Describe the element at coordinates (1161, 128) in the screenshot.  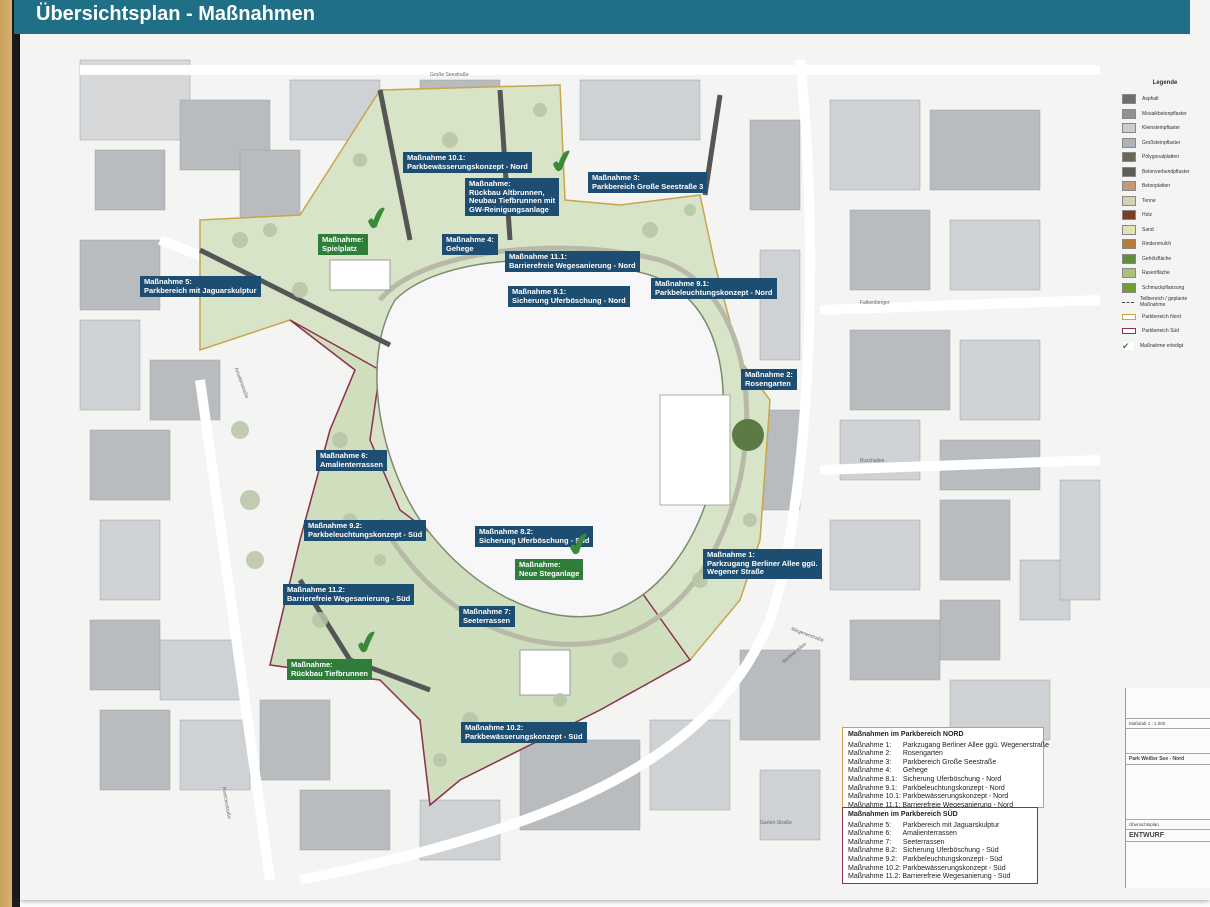
I see `legend-label: Kleinsteinpflaster` at that location.